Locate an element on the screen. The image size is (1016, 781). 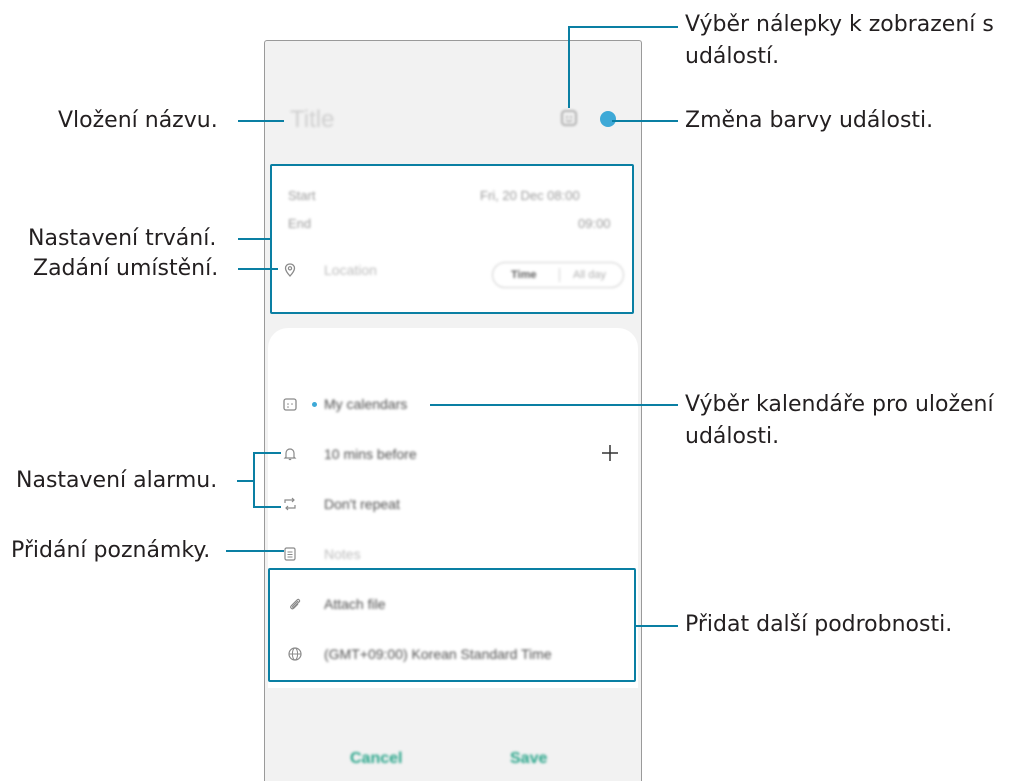
callout-title: Vložení názvu. is located at coordinates (138, 120).